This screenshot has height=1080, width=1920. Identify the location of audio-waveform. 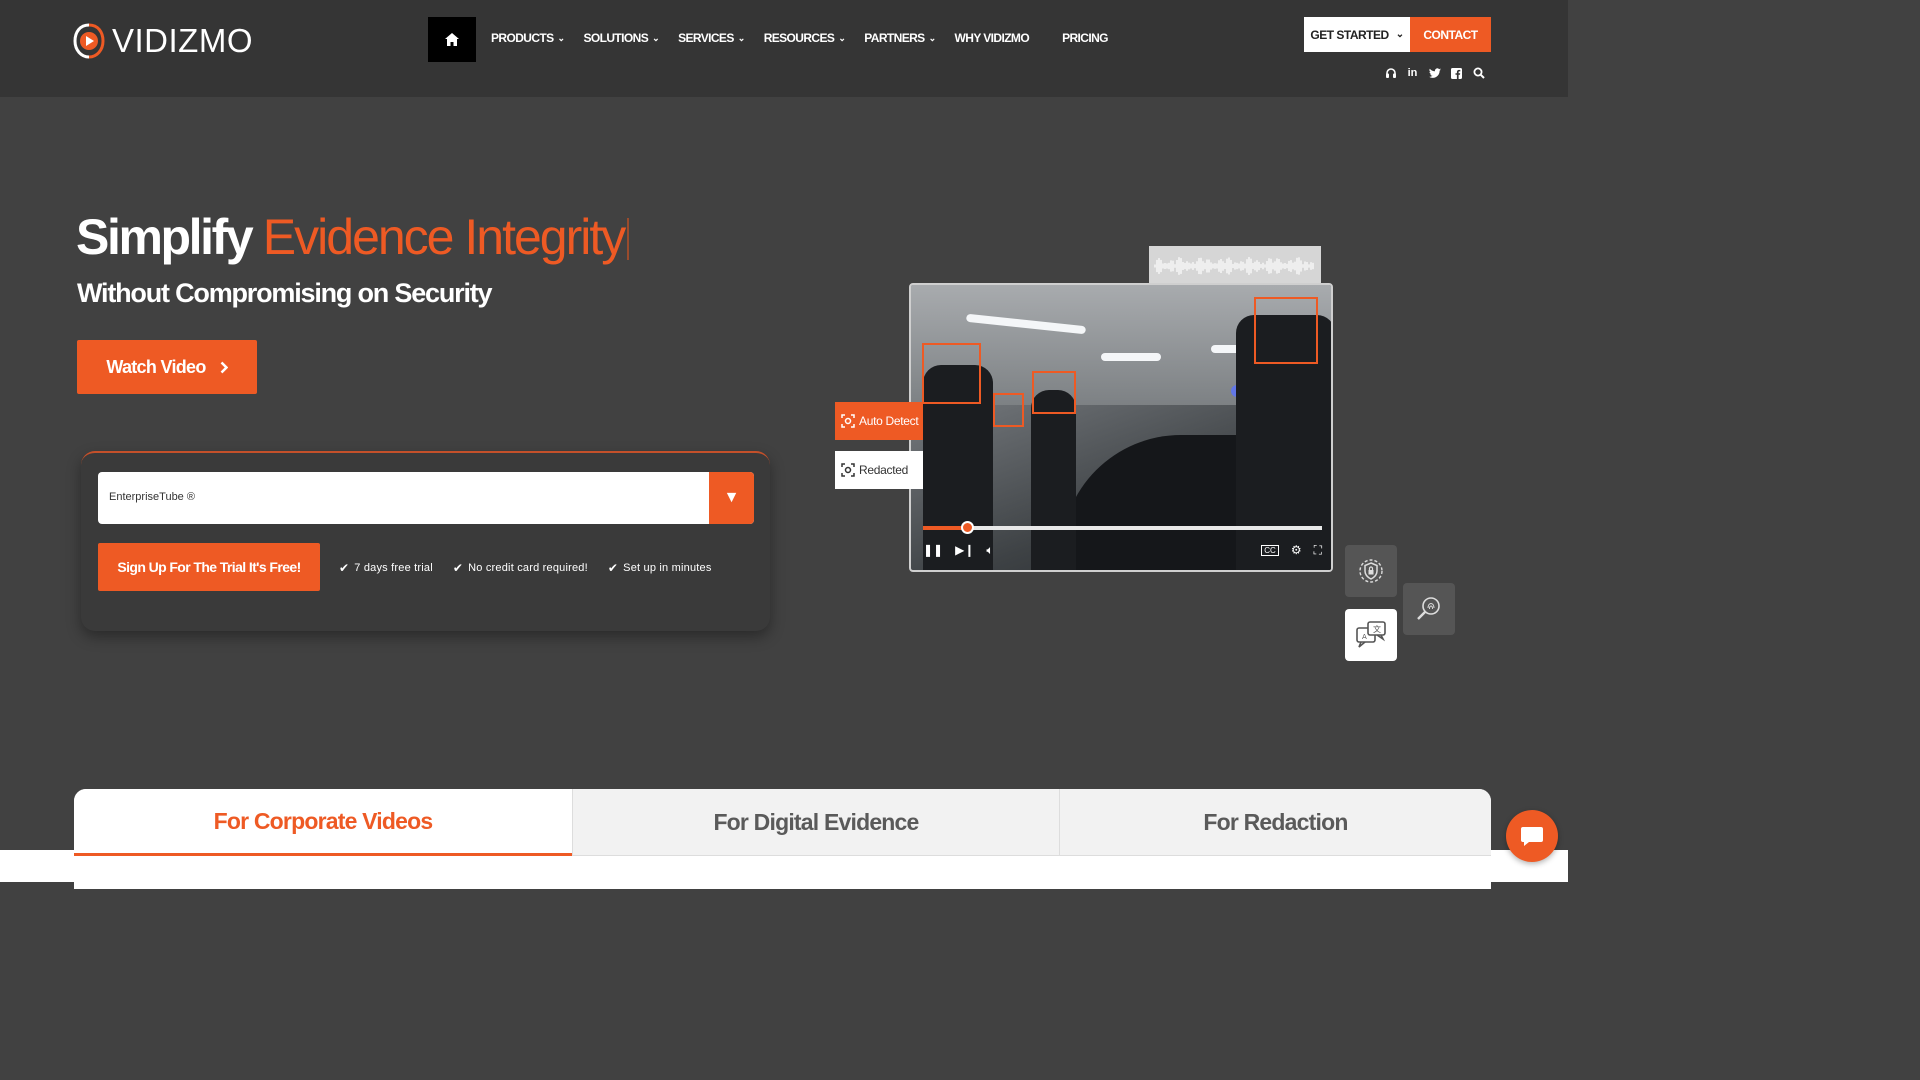
(1235, 266).